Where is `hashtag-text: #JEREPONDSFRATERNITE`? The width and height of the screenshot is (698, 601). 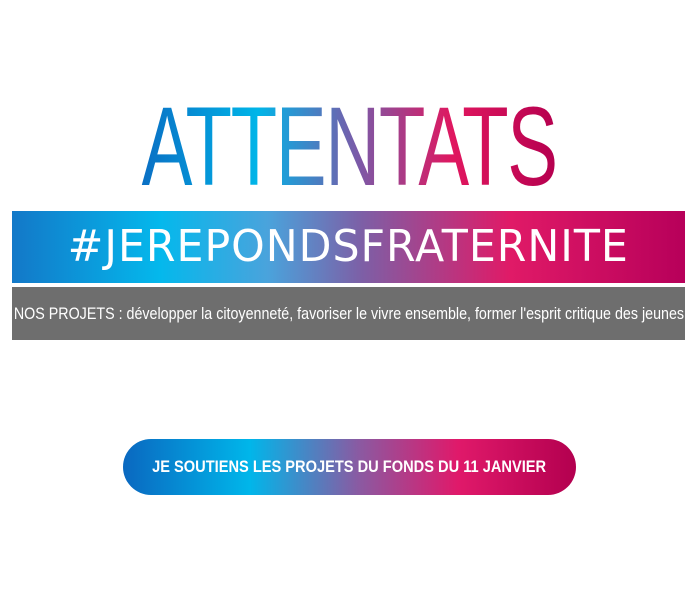 hashtag-text: #JEREPONDSFRATERNITE is located at coordinates (348, 246).